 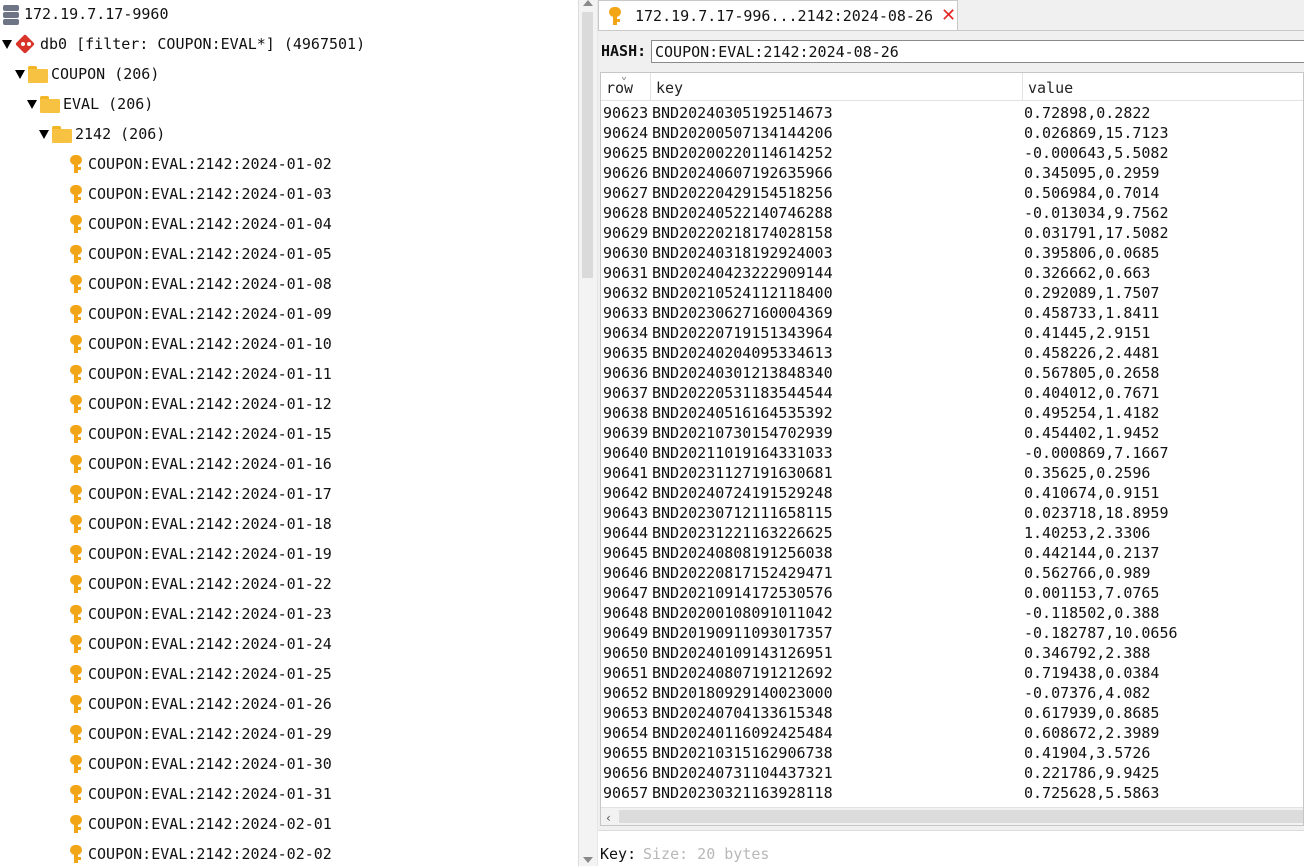 I want to click on cell-key: BND20210524112118400, so click(x=742, y=293).